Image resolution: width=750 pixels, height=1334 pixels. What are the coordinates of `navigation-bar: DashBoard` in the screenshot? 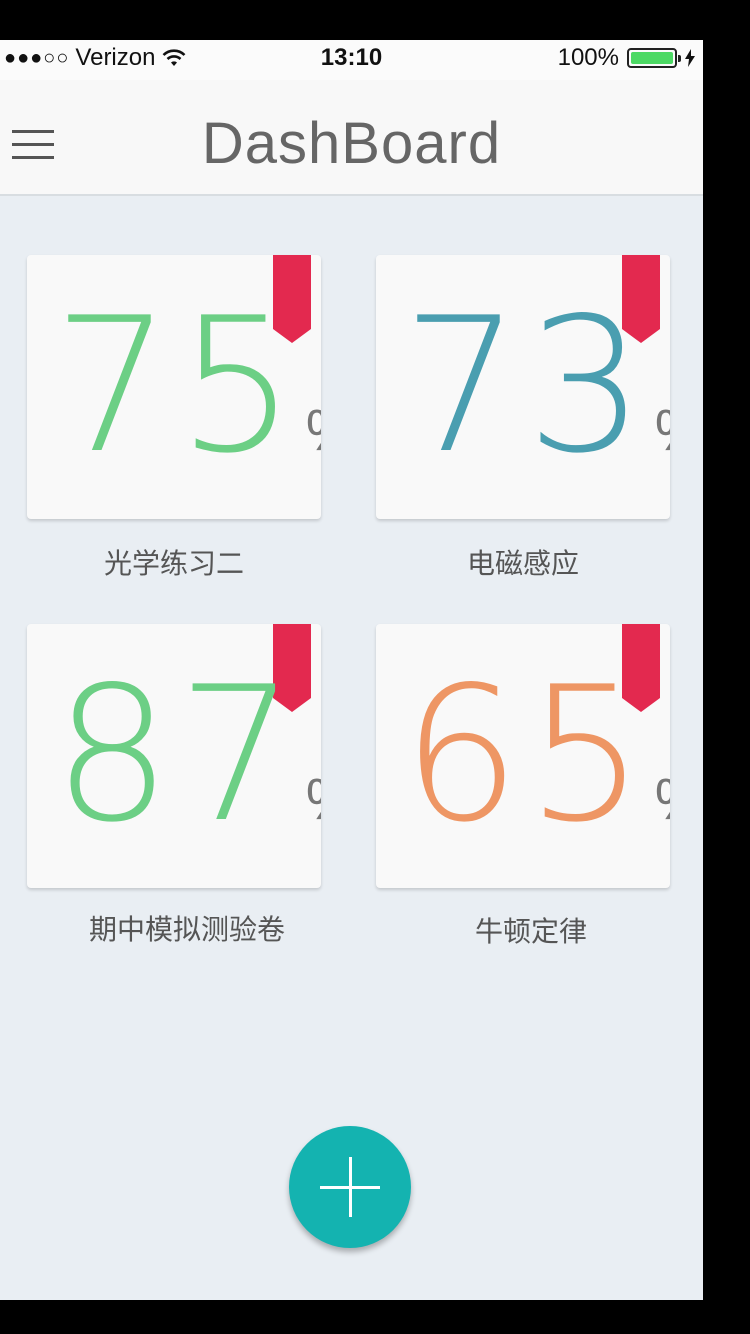 It's located at (351, 138).